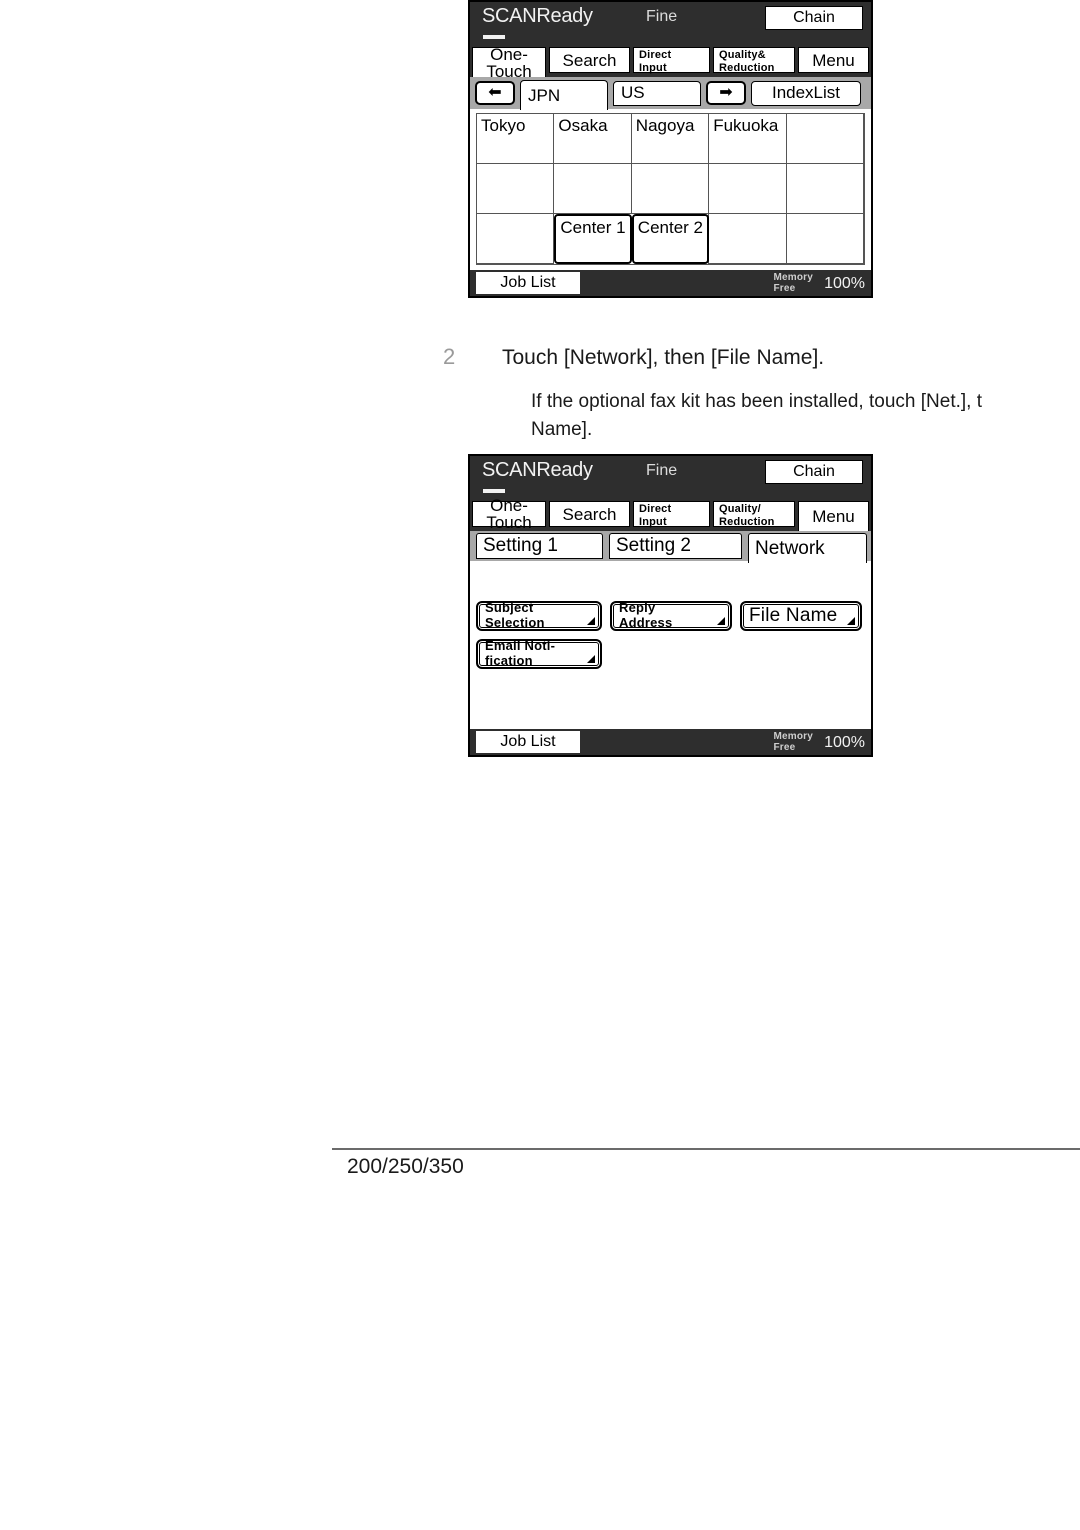 The image size is (1080, 1530). I want to click on panel1-job-list-button: Job List, so click(528, 283).